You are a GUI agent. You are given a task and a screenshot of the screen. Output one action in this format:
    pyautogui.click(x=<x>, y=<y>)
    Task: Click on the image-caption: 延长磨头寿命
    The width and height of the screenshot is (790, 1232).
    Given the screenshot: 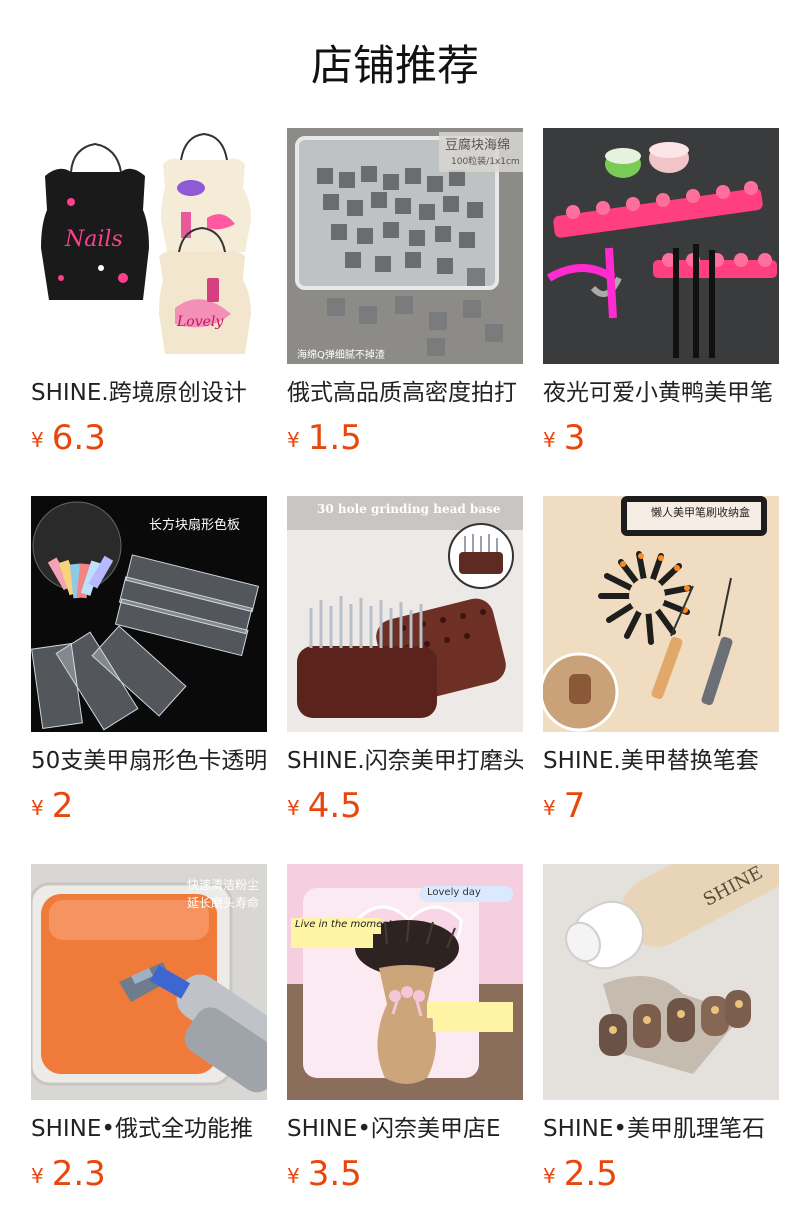 What is the action you would take?
    pyautogui.click(x=223, y=903)
    